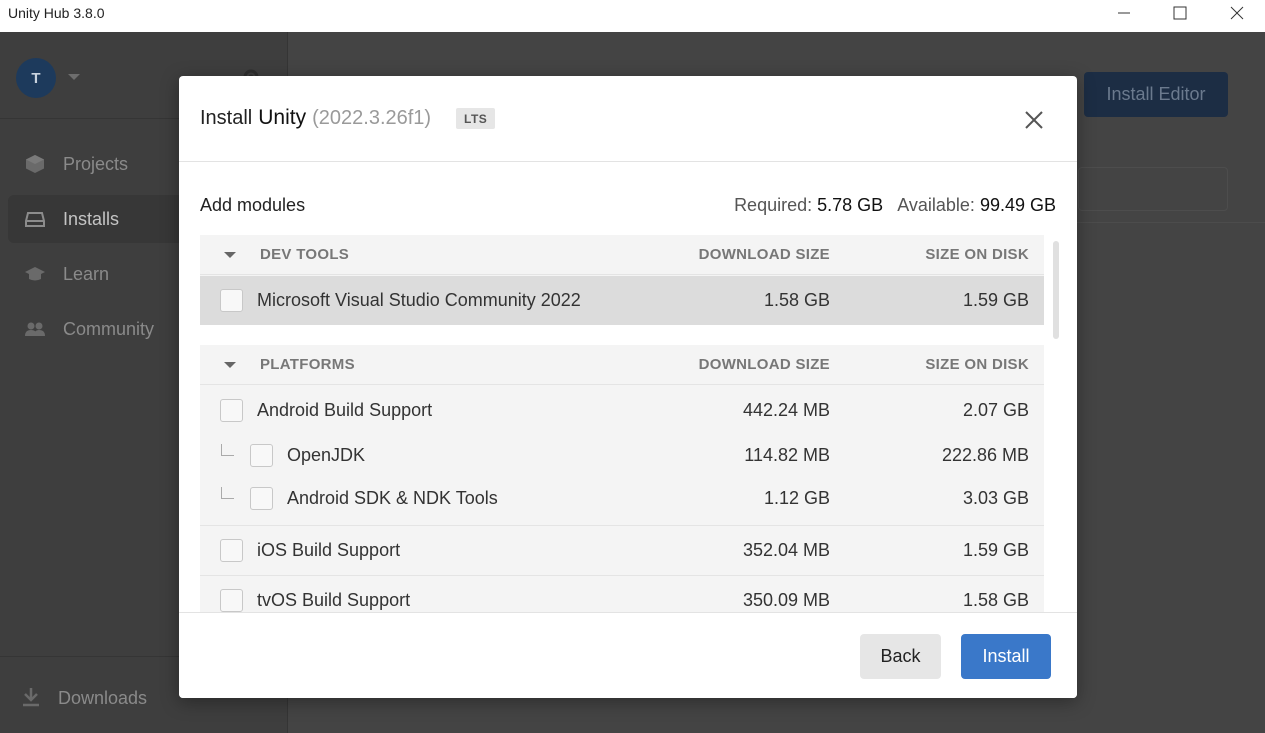 This screenshot has width=1265, height=733. Describe the element at coordinates (35, 219) in the screenshot. I see `drive-icon` at that location.